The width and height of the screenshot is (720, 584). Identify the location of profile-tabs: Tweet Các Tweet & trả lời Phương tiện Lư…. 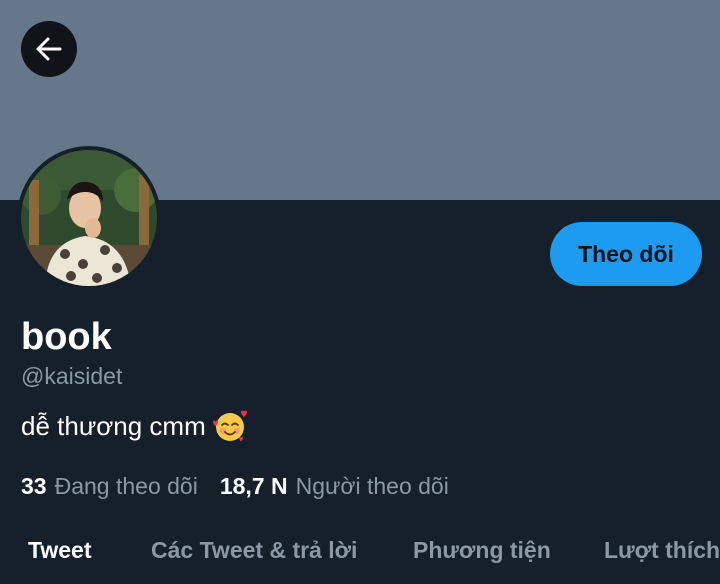
(360, 552).